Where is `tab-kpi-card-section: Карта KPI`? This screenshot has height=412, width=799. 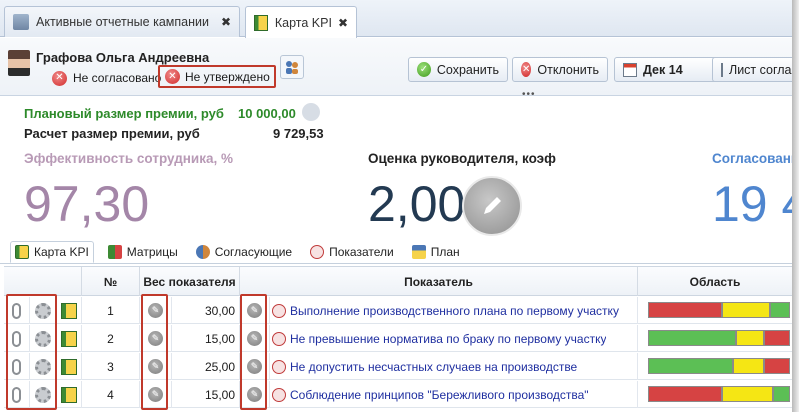
tab-kpi-card-section: Карта KPI is located at coordinates (52, 251).